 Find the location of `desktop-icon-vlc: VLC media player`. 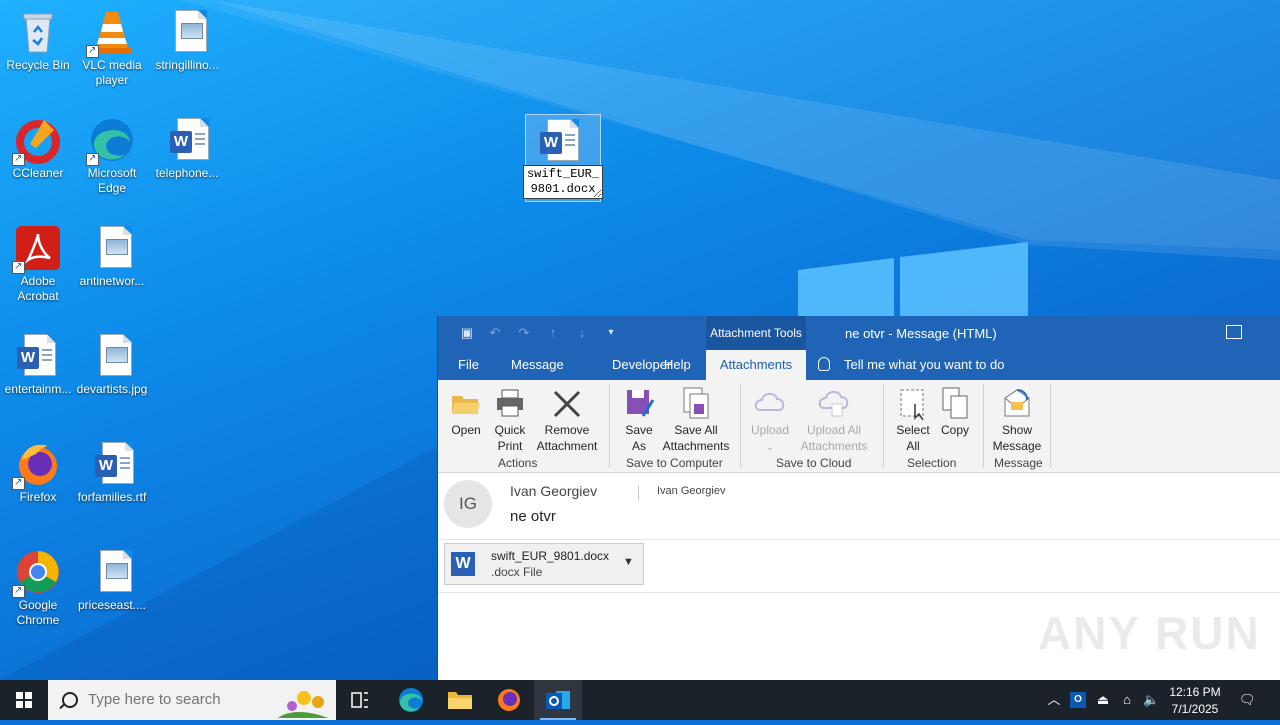

desktop-icon-vlc: VLC media player is located at coordinates (112, 47).